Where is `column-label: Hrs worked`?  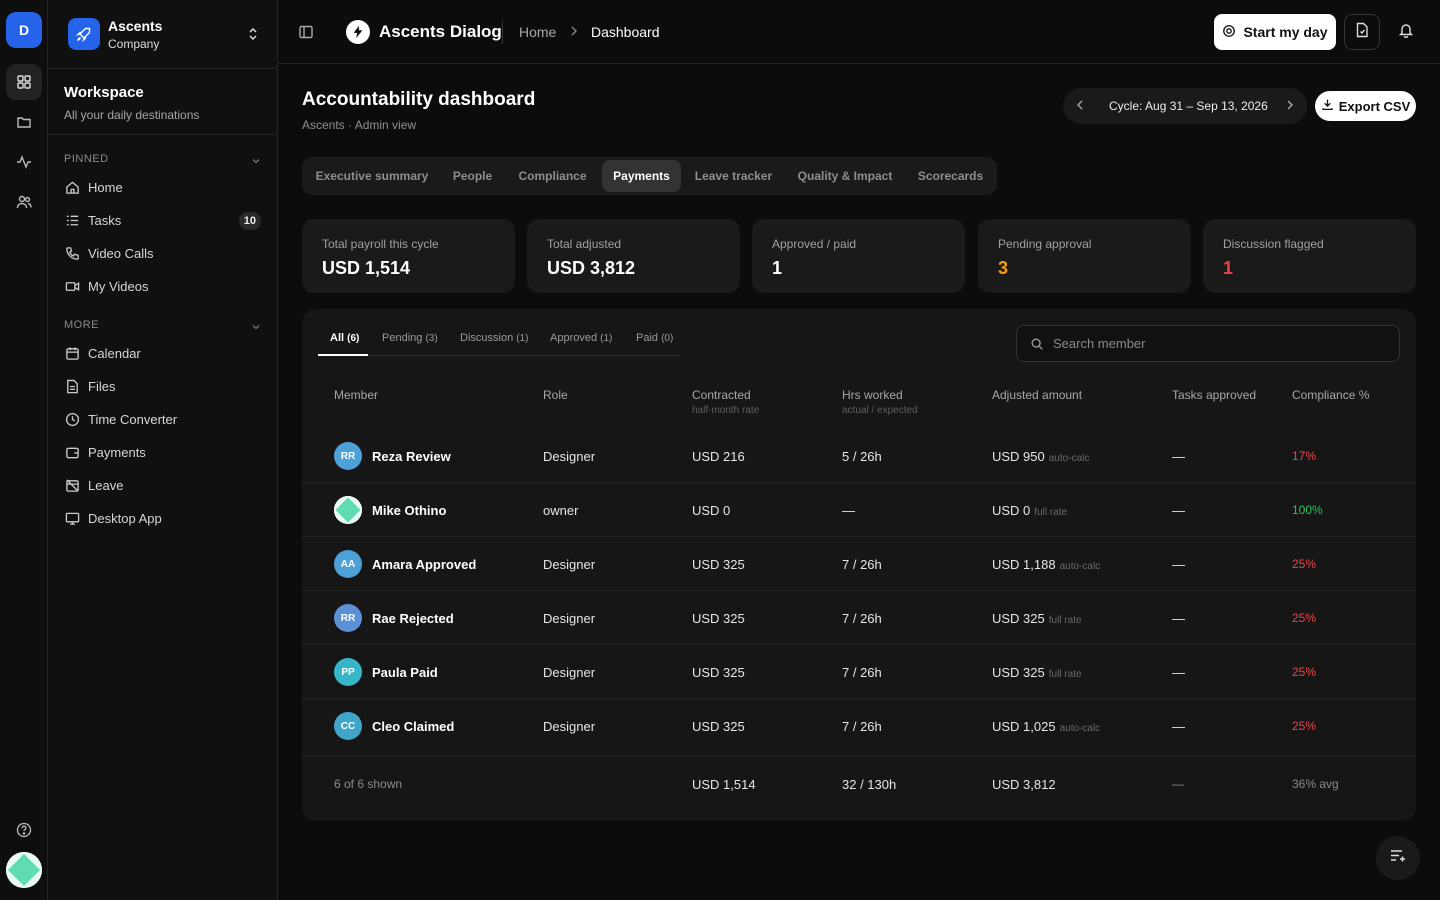 column-label: Hrs worked is located at coordinates (872, 395).